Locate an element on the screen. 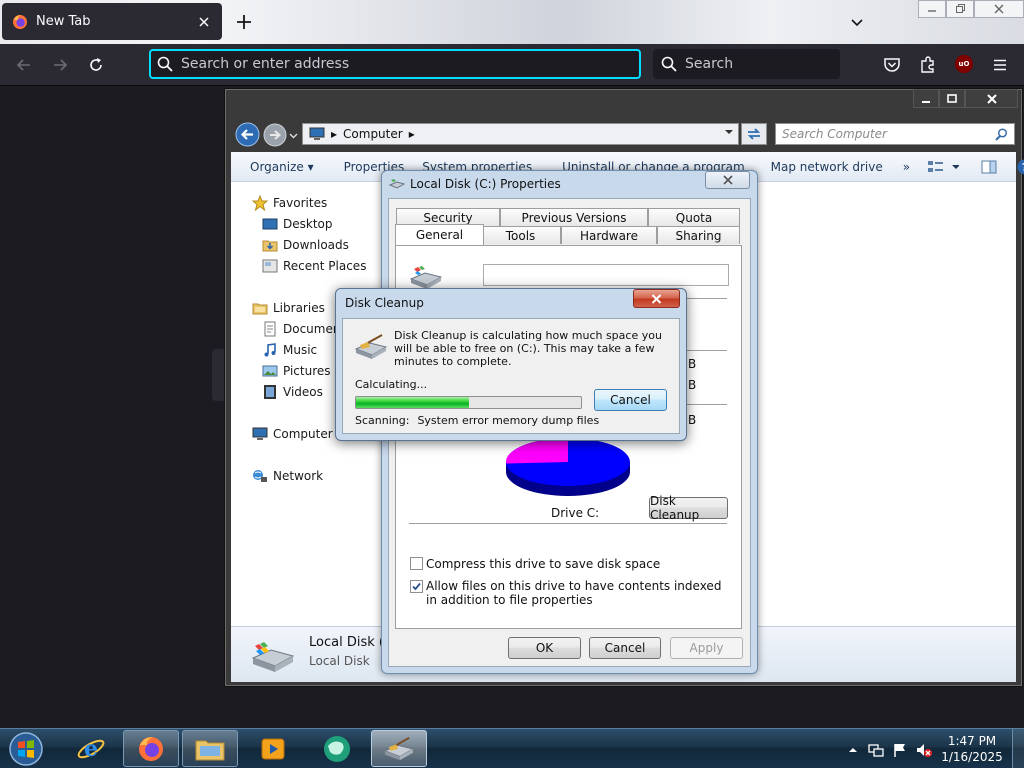 This screenshot has width=1024, height=768. media-player-icon is located at coordinates (273, 748).